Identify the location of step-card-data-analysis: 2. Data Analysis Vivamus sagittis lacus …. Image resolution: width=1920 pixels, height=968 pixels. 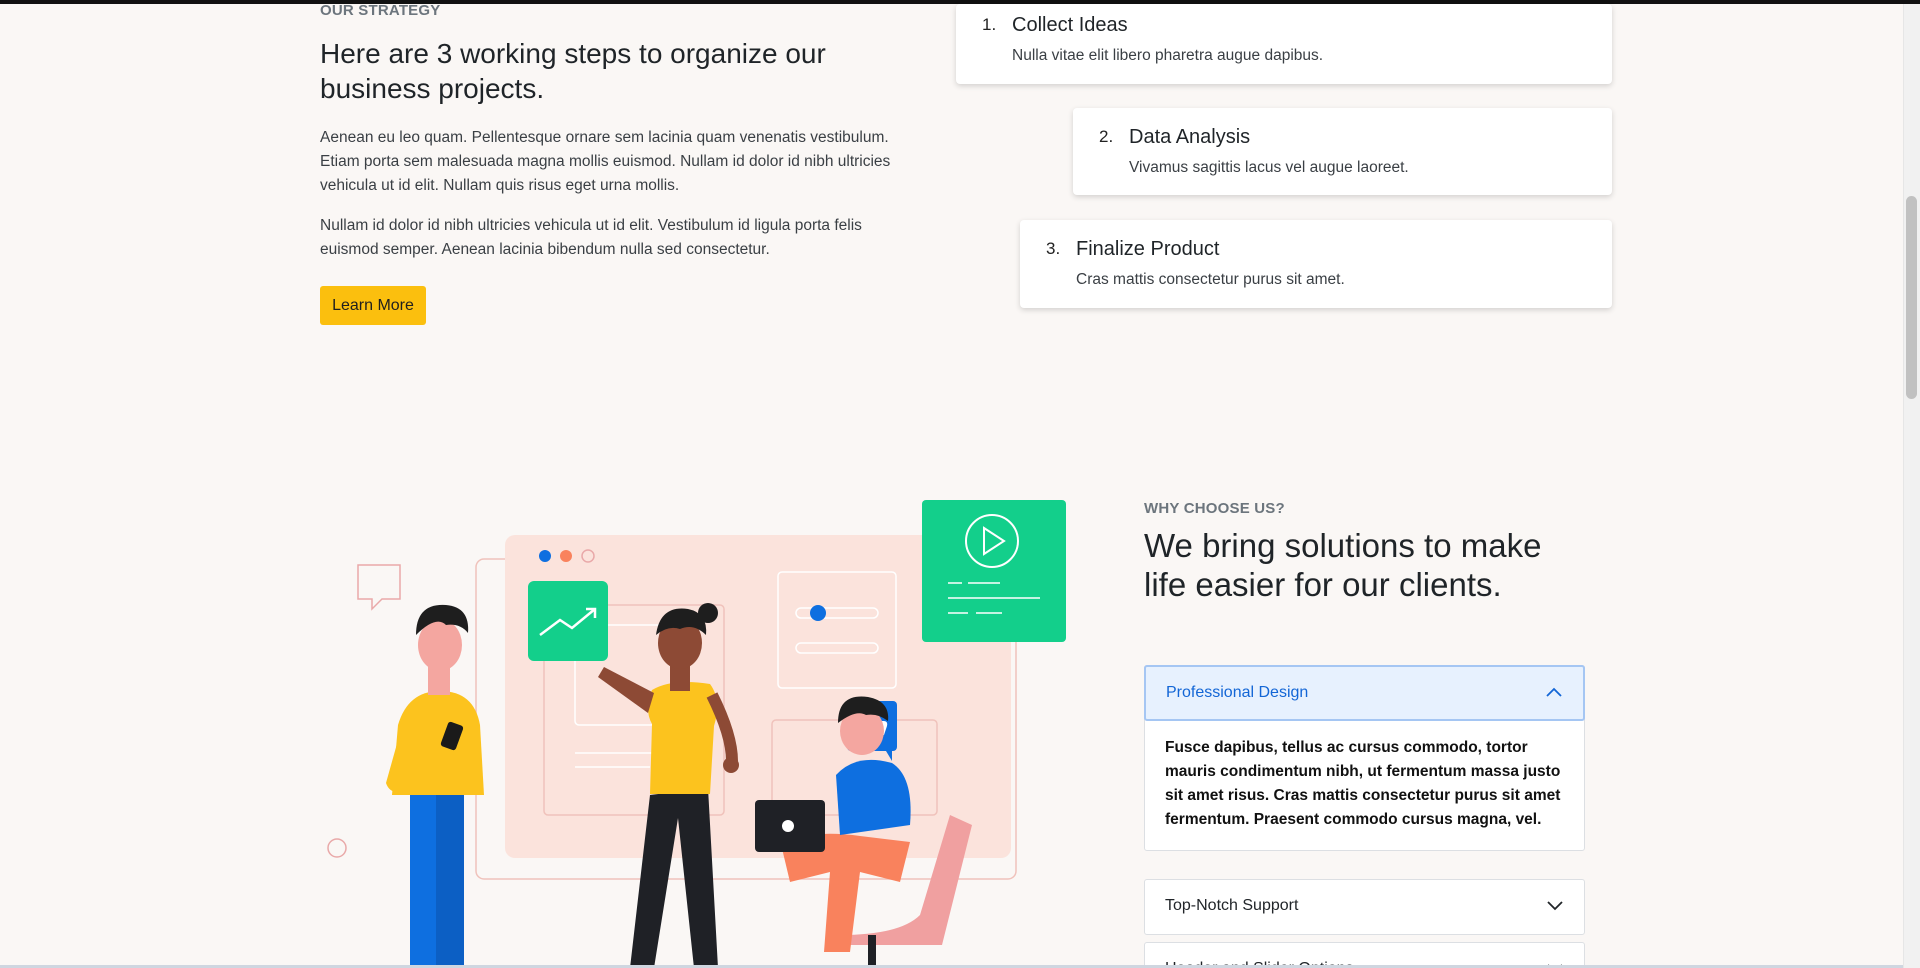
(1342, 151).